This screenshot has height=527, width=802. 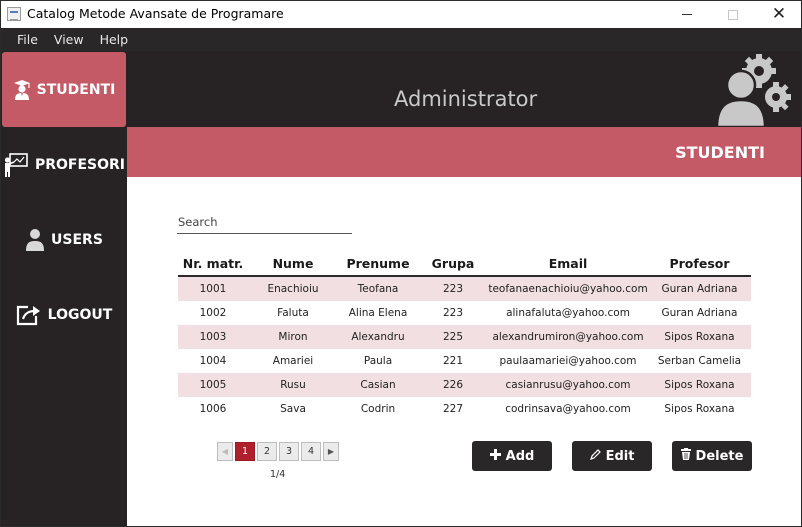 I want to click on menu-help: Help, so click(x=114, y=39).